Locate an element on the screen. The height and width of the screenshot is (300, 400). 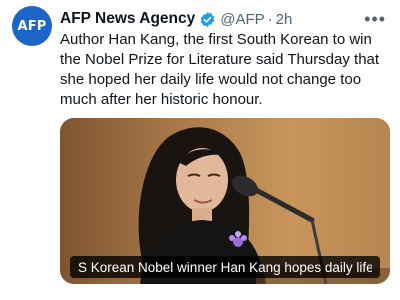
author-name: AFP News Agency is located at coordinates (127, 19).